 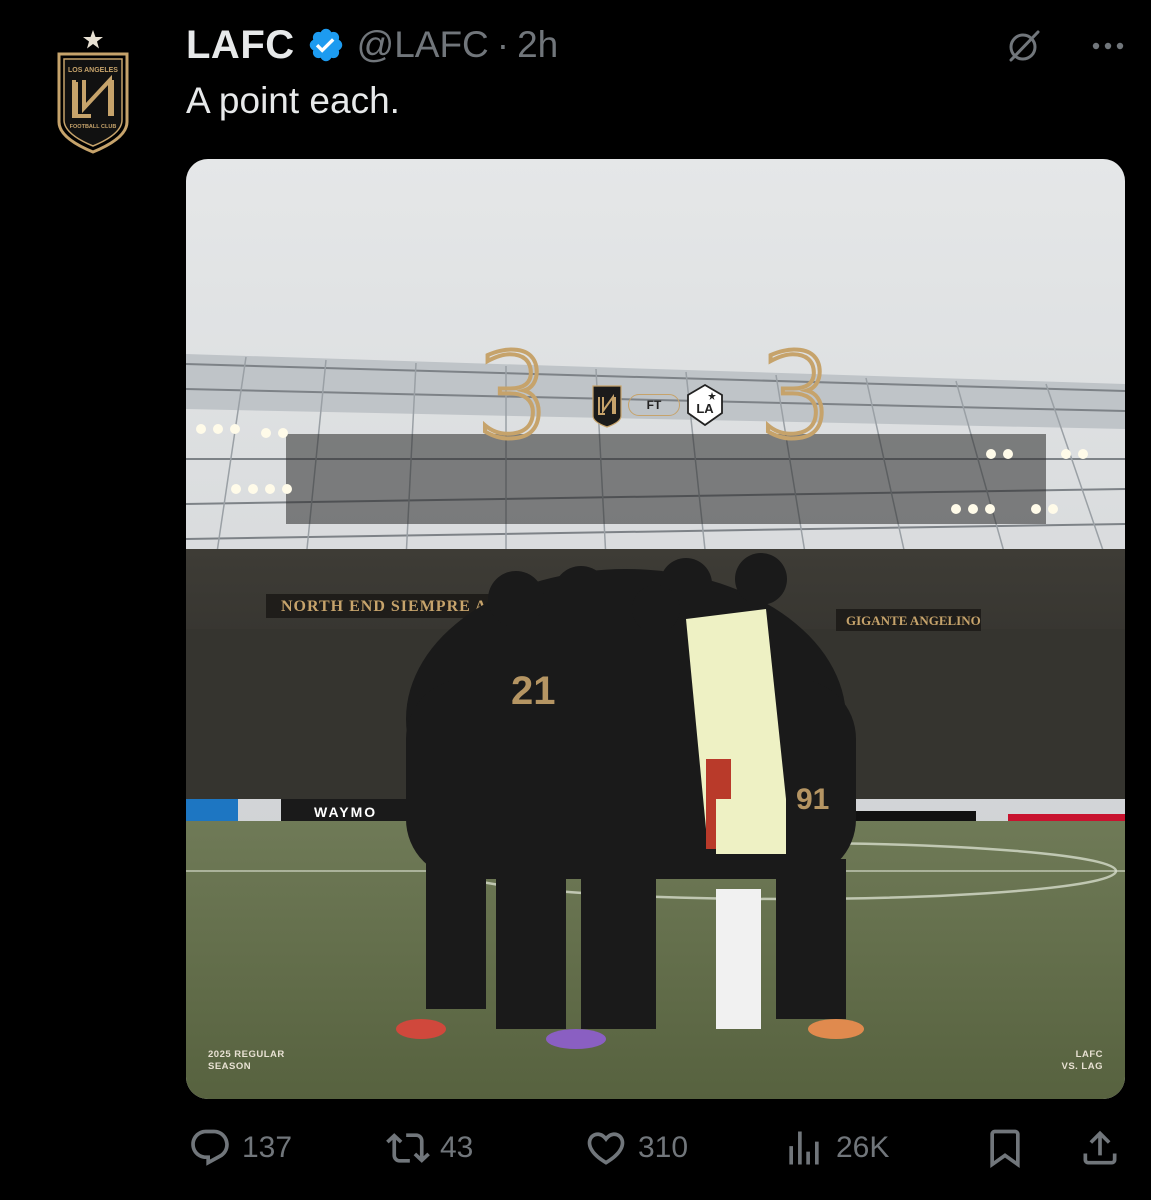 I want to click on more-dots-icon, so click(x=1108, y=46).